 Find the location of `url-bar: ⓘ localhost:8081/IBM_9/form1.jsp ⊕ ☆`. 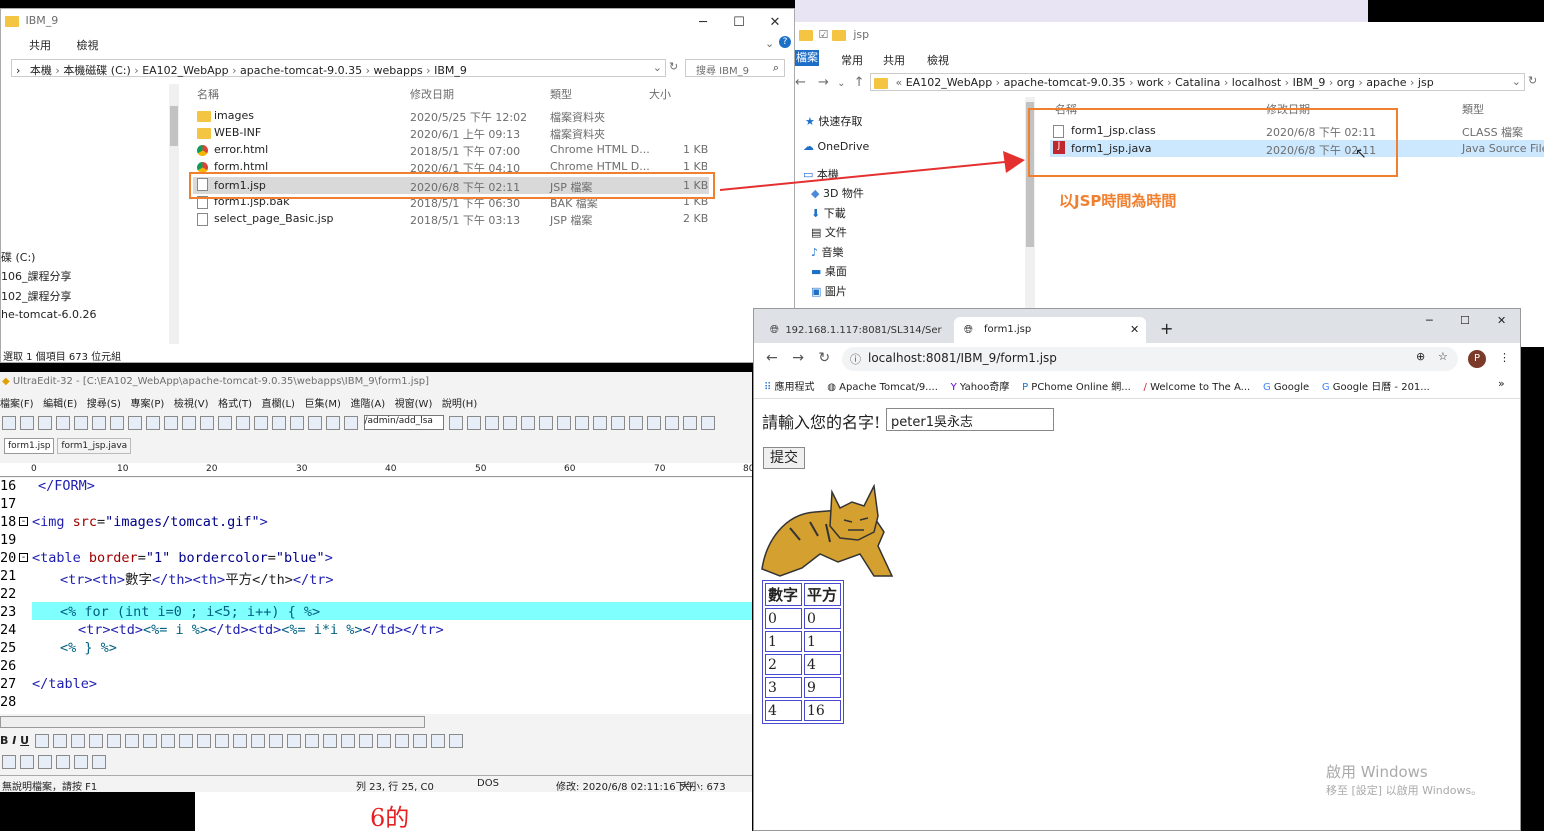

url-bar: ⓘ localhost:8081/IBM_9/form1.jsp ⊕ ☆ is located at coordinates (1150, 359).